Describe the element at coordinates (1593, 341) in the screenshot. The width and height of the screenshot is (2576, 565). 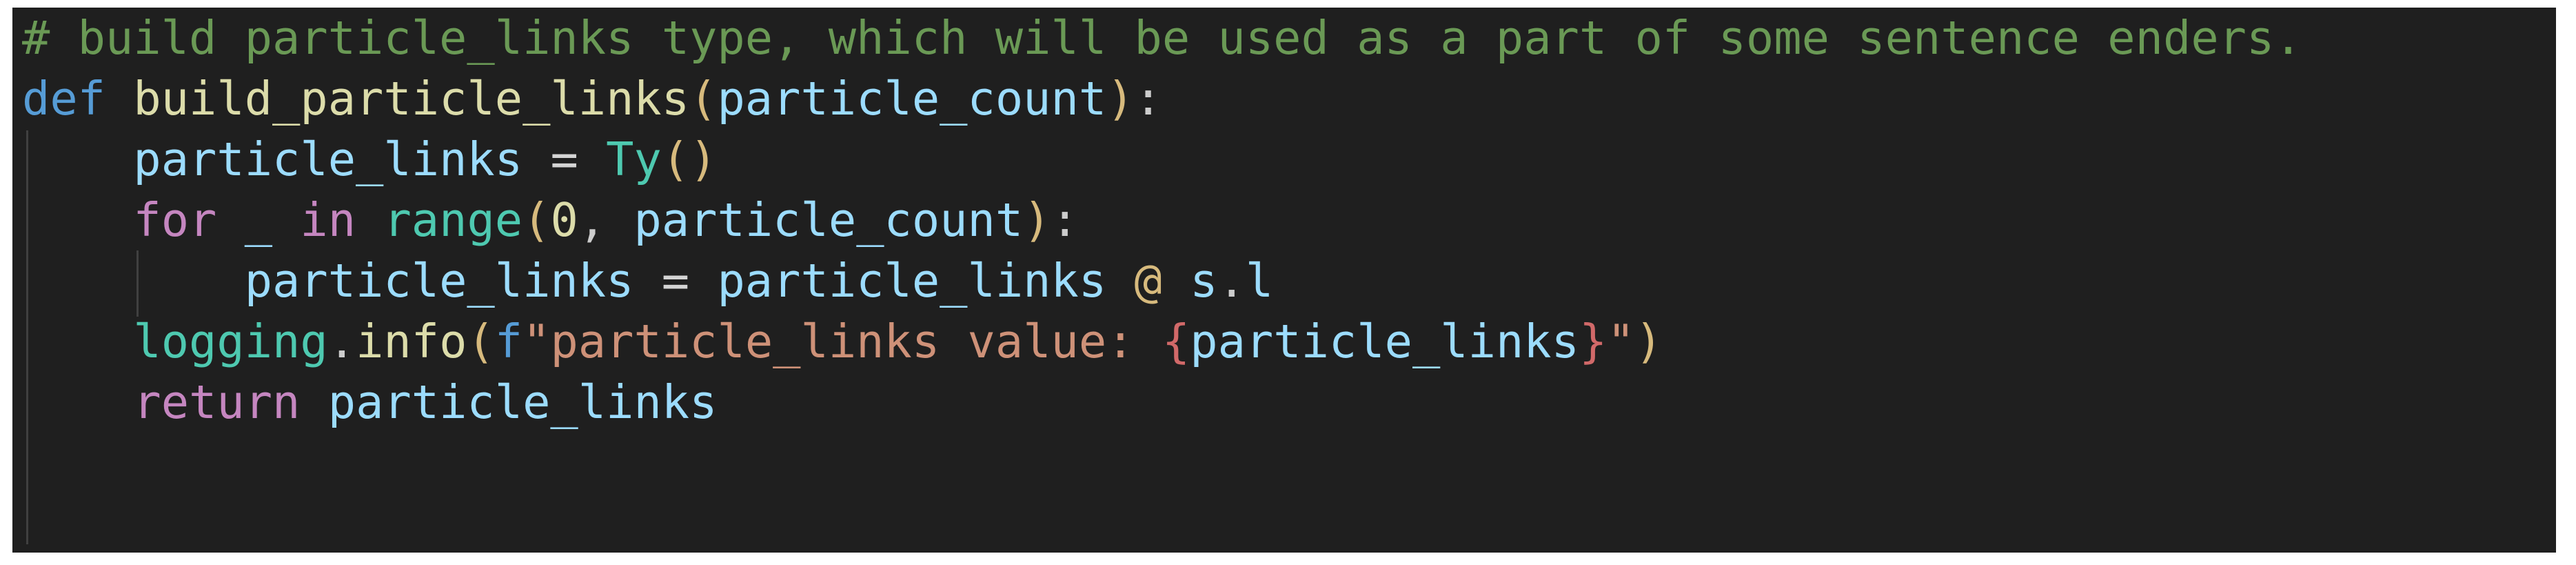
I see `token-fbrace: }` at that location.